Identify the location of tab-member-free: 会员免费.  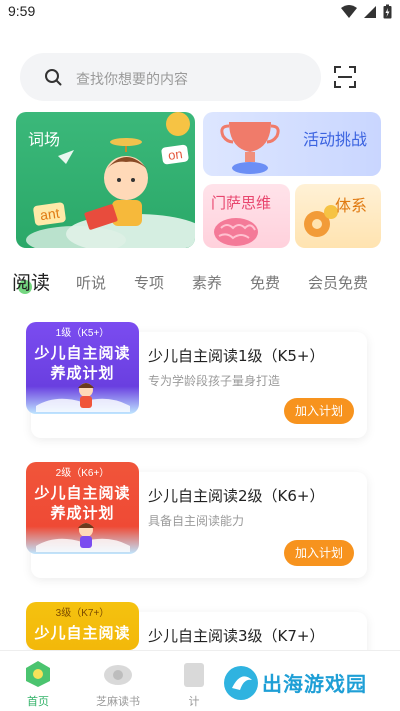
(338, 282).